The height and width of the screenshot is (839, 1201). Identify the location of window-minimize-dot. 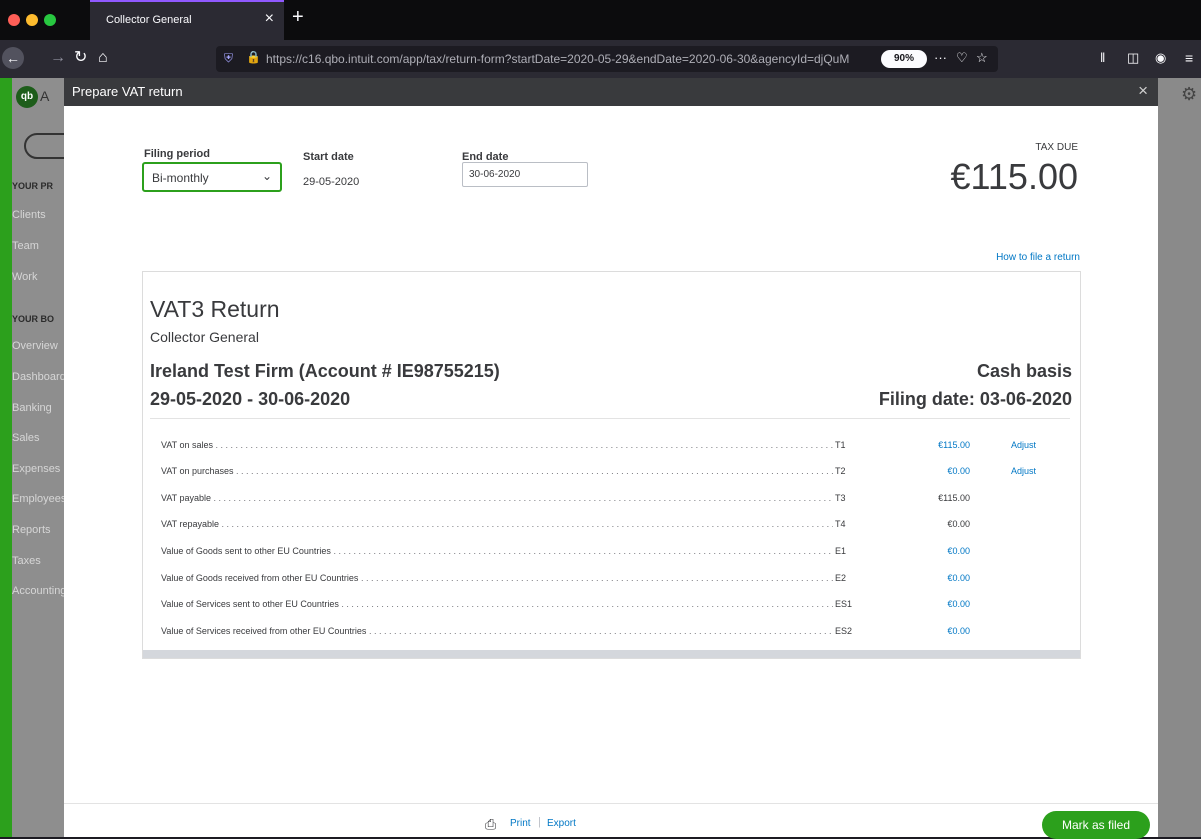
(32, 20).